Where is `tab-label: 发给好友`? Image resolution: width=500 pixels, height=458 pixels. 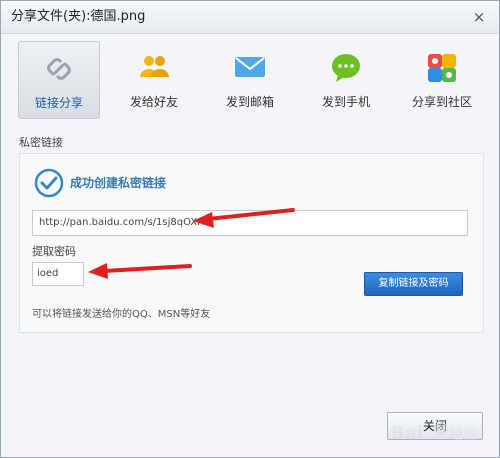
tab-label: 发给好友 is located at coordinates (153, 102).